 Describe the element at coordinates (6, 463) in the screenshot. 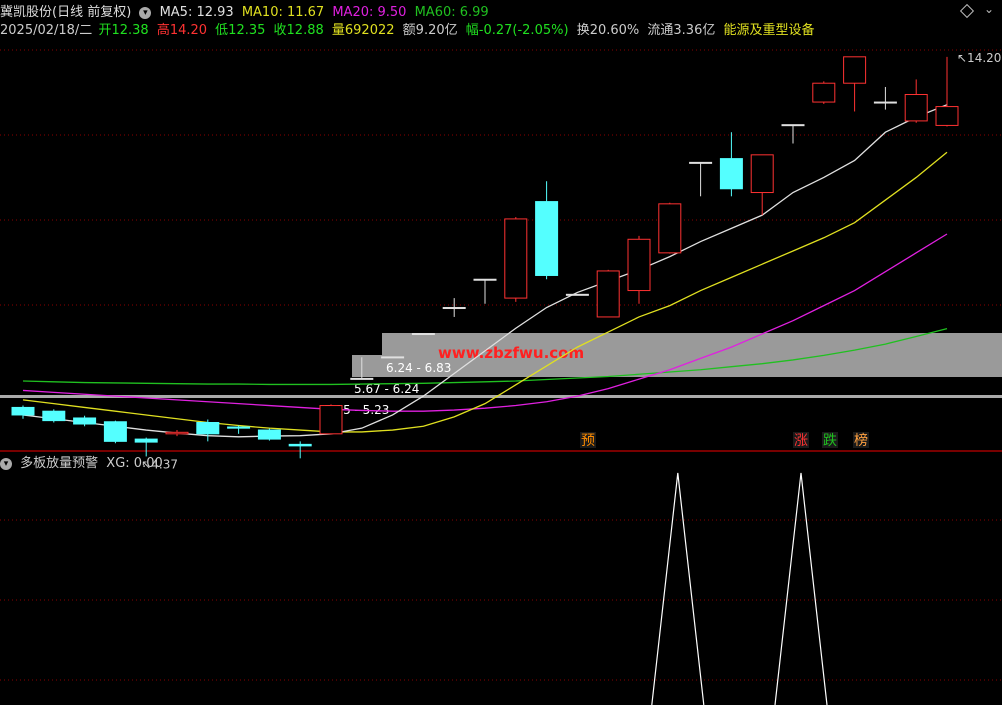

I see `indicator-settings-icon: ▾` at that location.